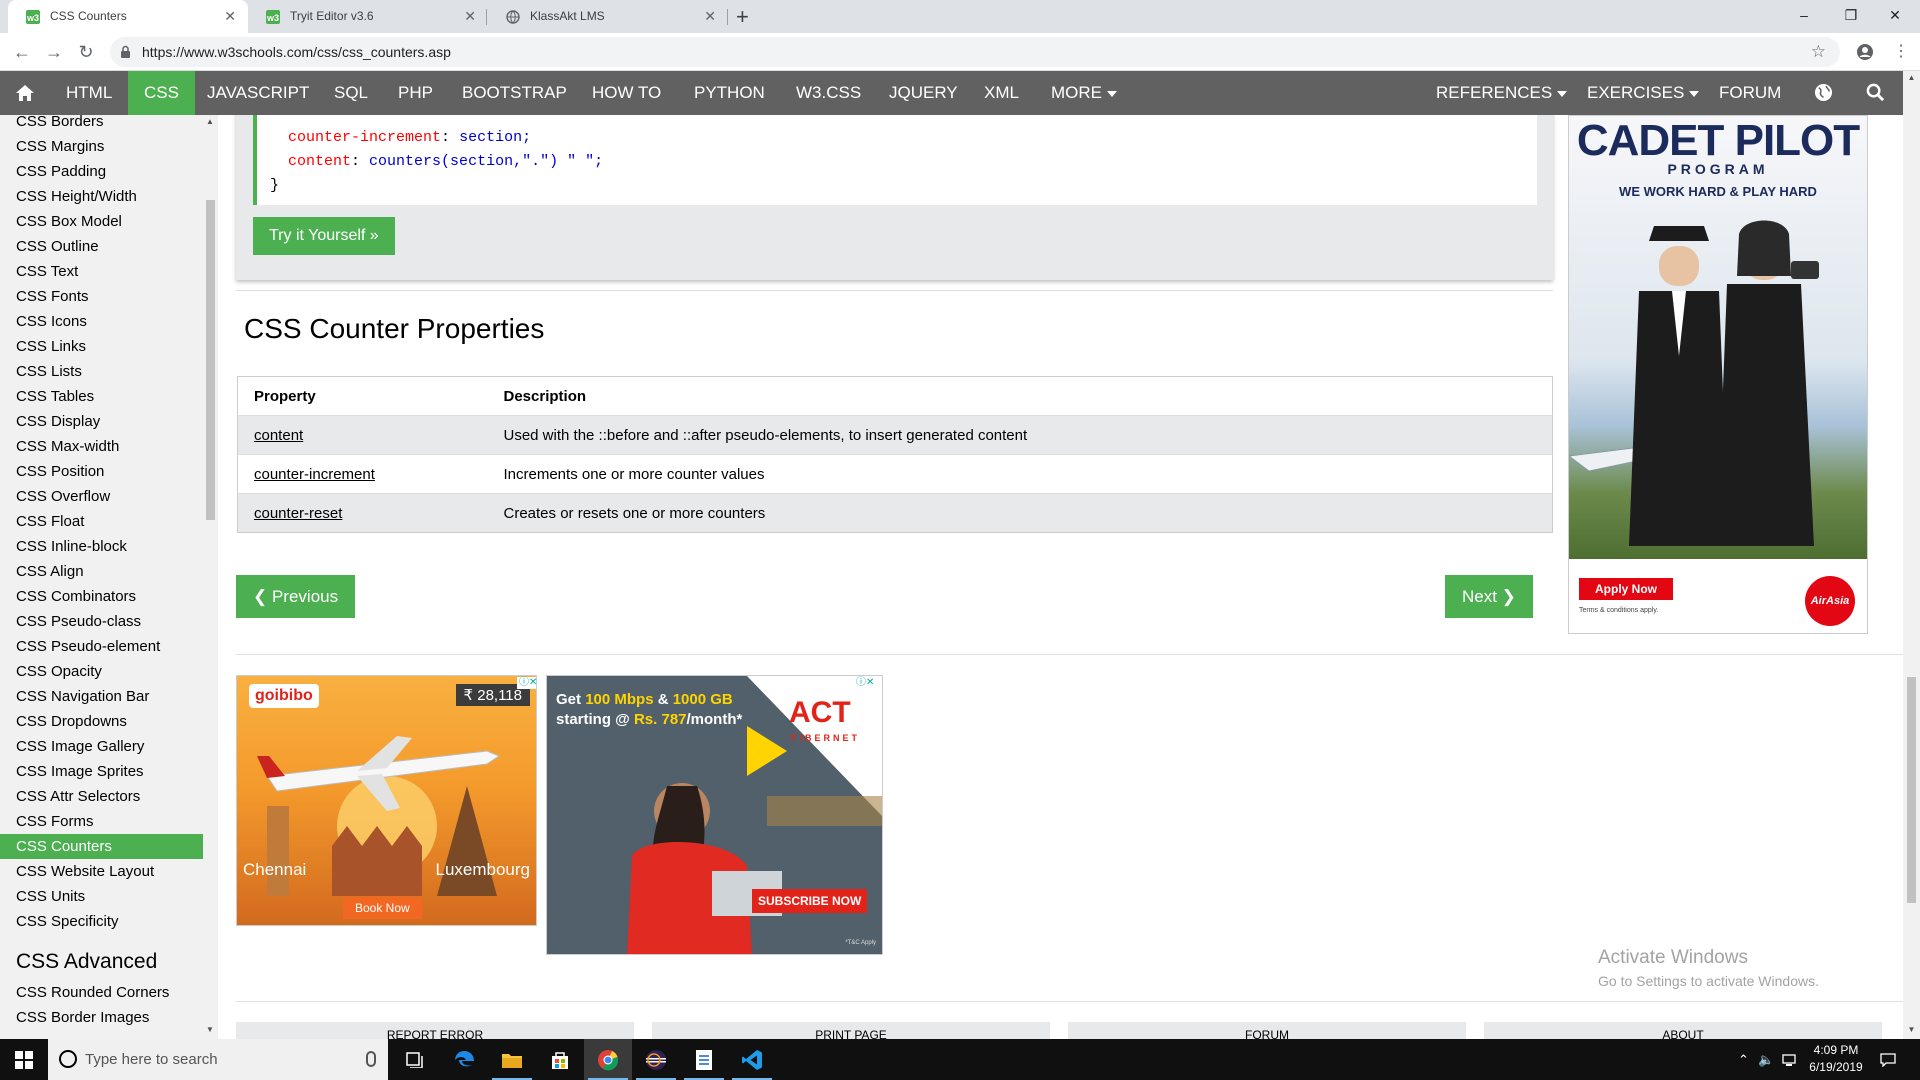 The width and height of the screenshot is (1920, 1080). I want to click on taskbar-search-box: Type here to search, so click(218, 1059).